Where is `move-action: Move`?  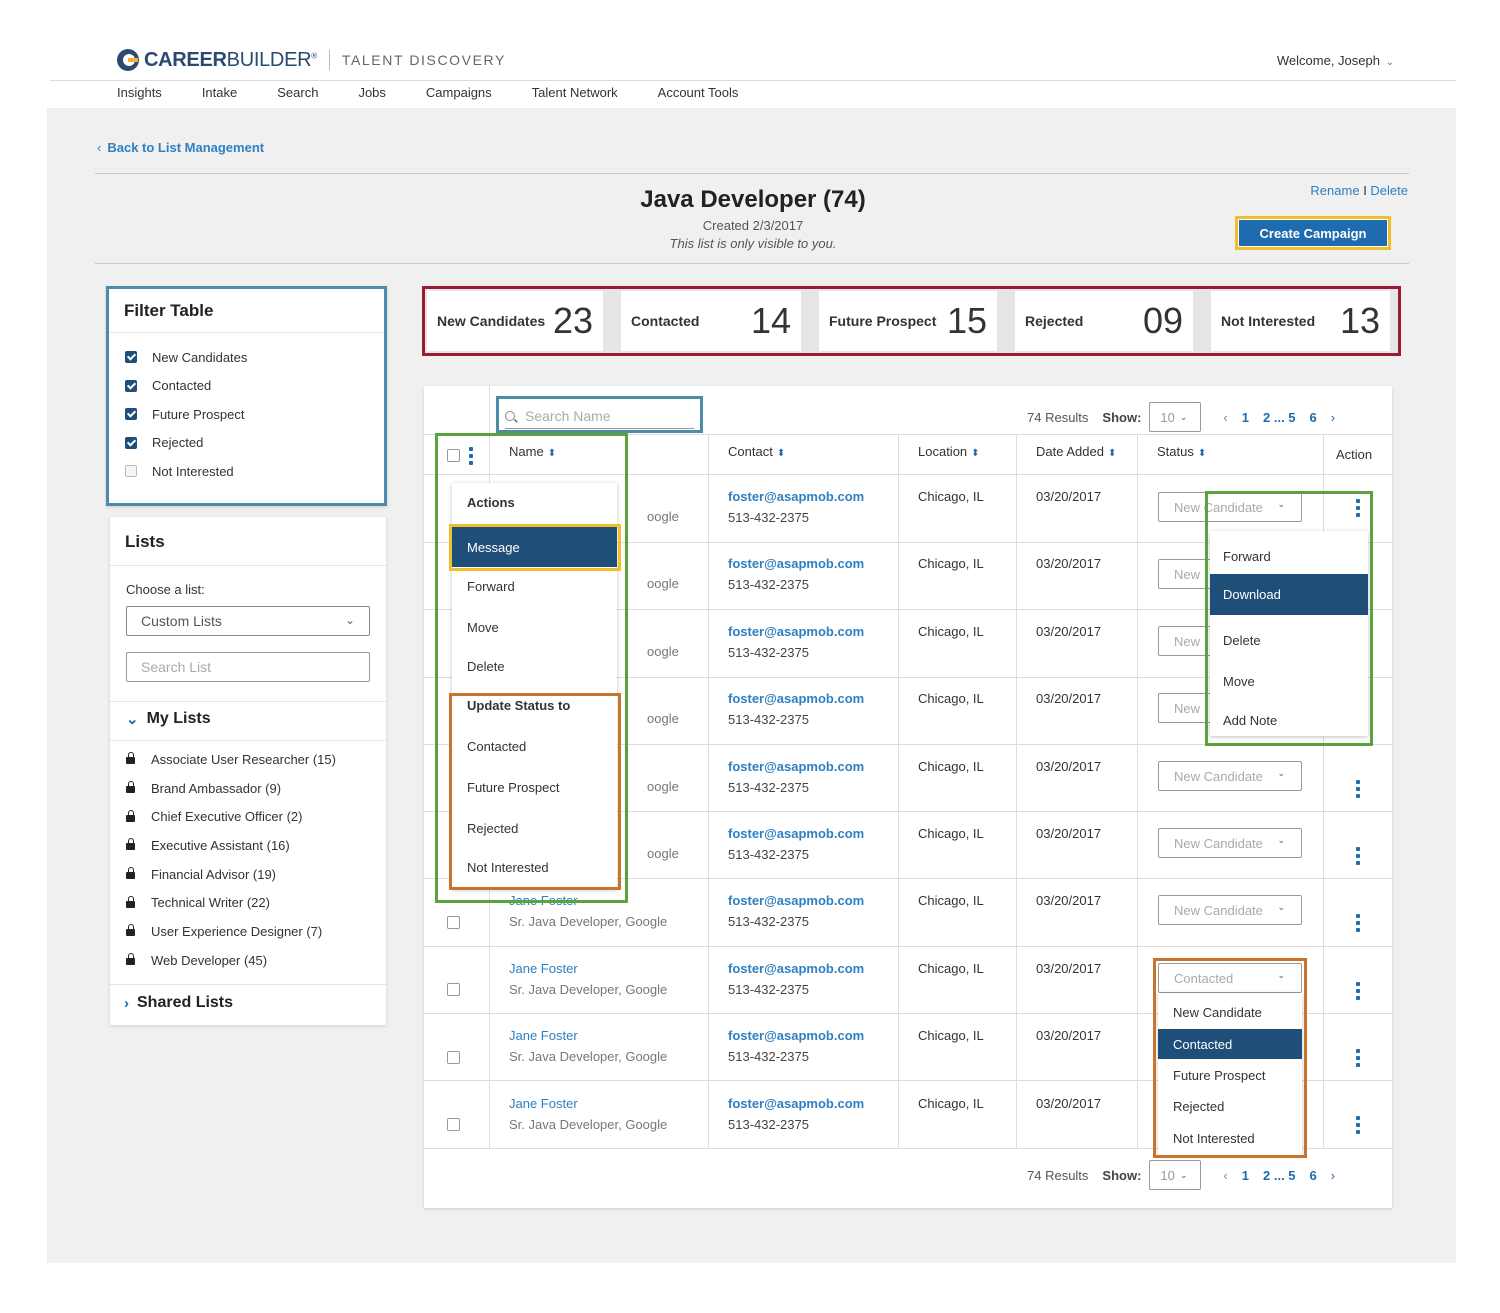
move-action: Move is located at coordinates (483, 627).